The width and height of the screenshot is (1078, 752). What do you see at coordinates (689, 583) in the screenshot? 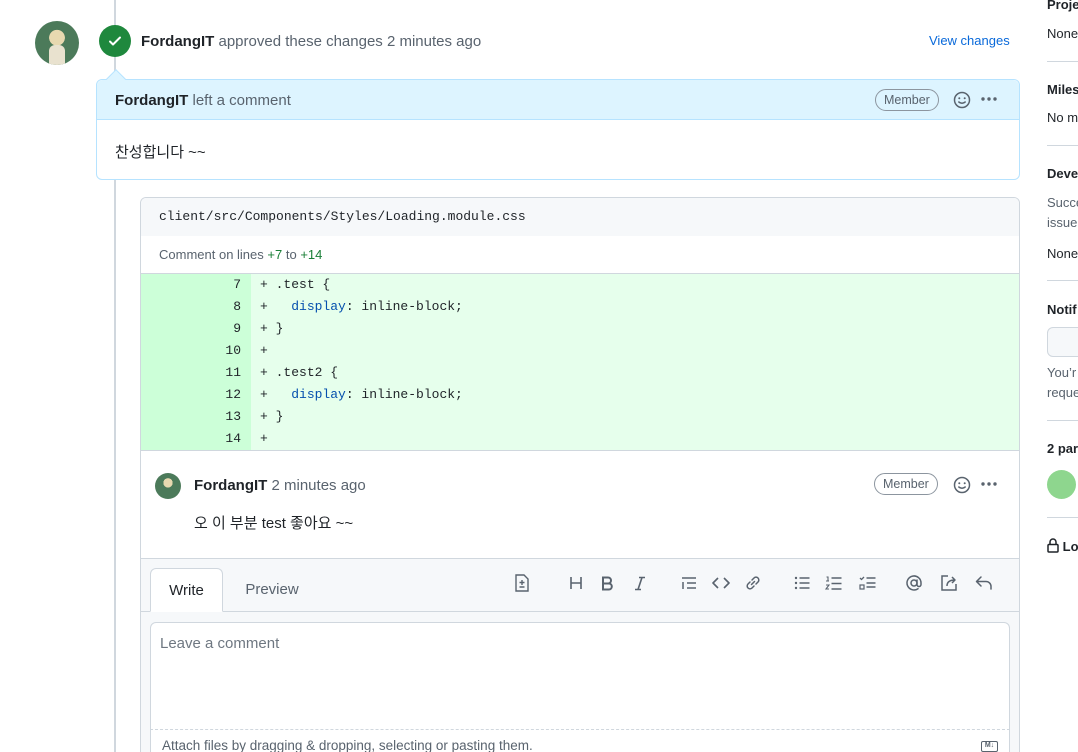
I see `quote-icon` at bounding box center [689, 583].